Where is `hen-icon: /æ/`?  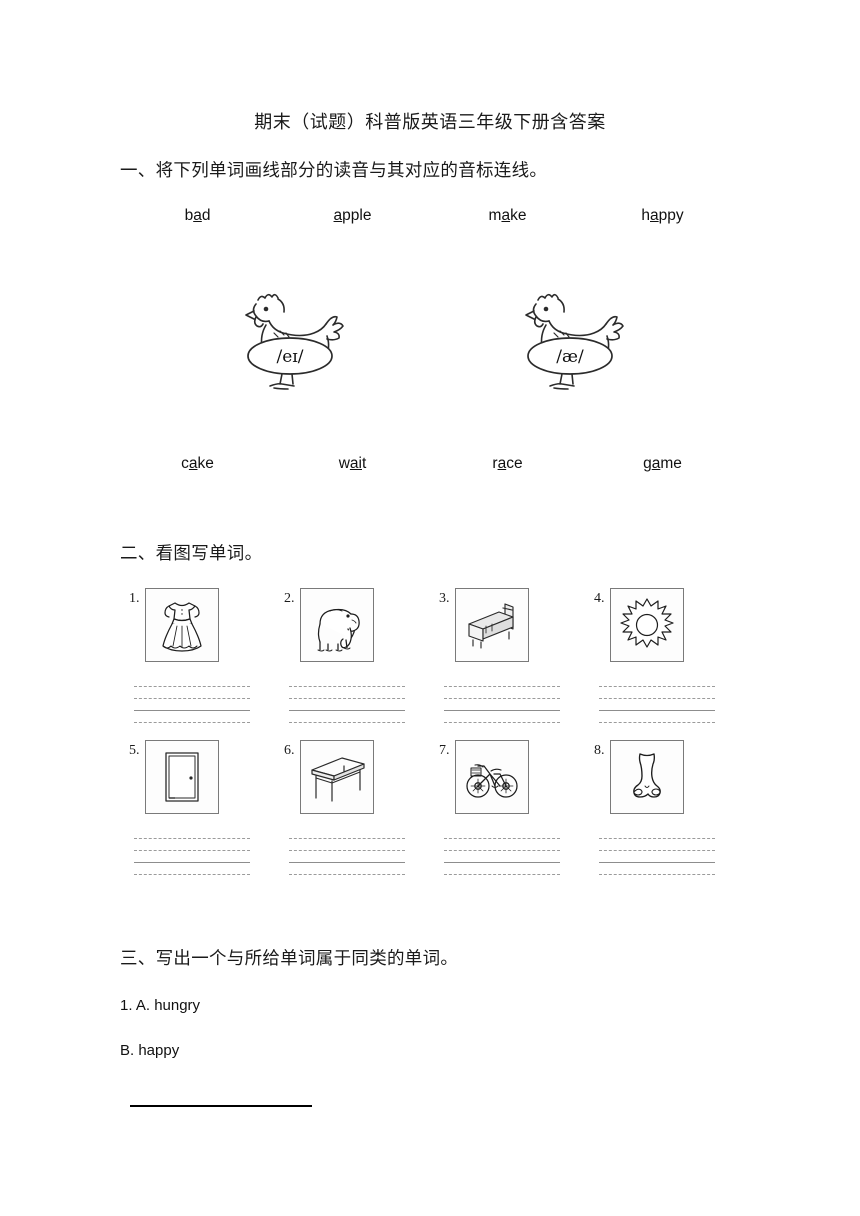
hen-icon: /æ/ is located at coordinates (574, 341).